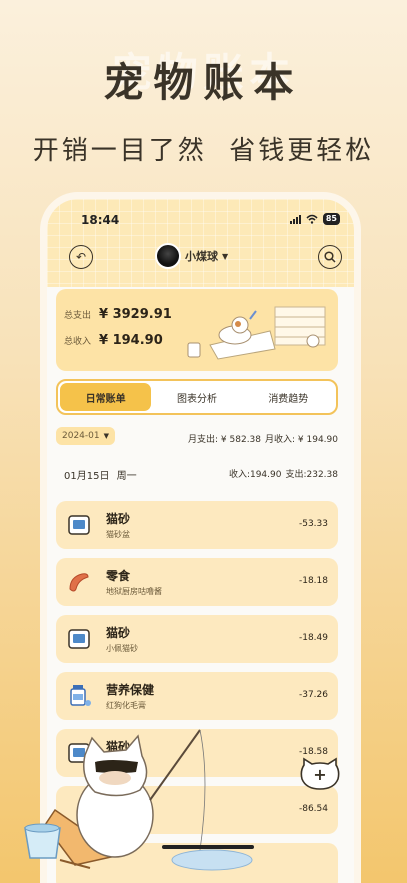  What do you see at coordinates (206, 222) in the screenshot?
I see `status-bar: 18:44 85` at bounding box center [206, 222].